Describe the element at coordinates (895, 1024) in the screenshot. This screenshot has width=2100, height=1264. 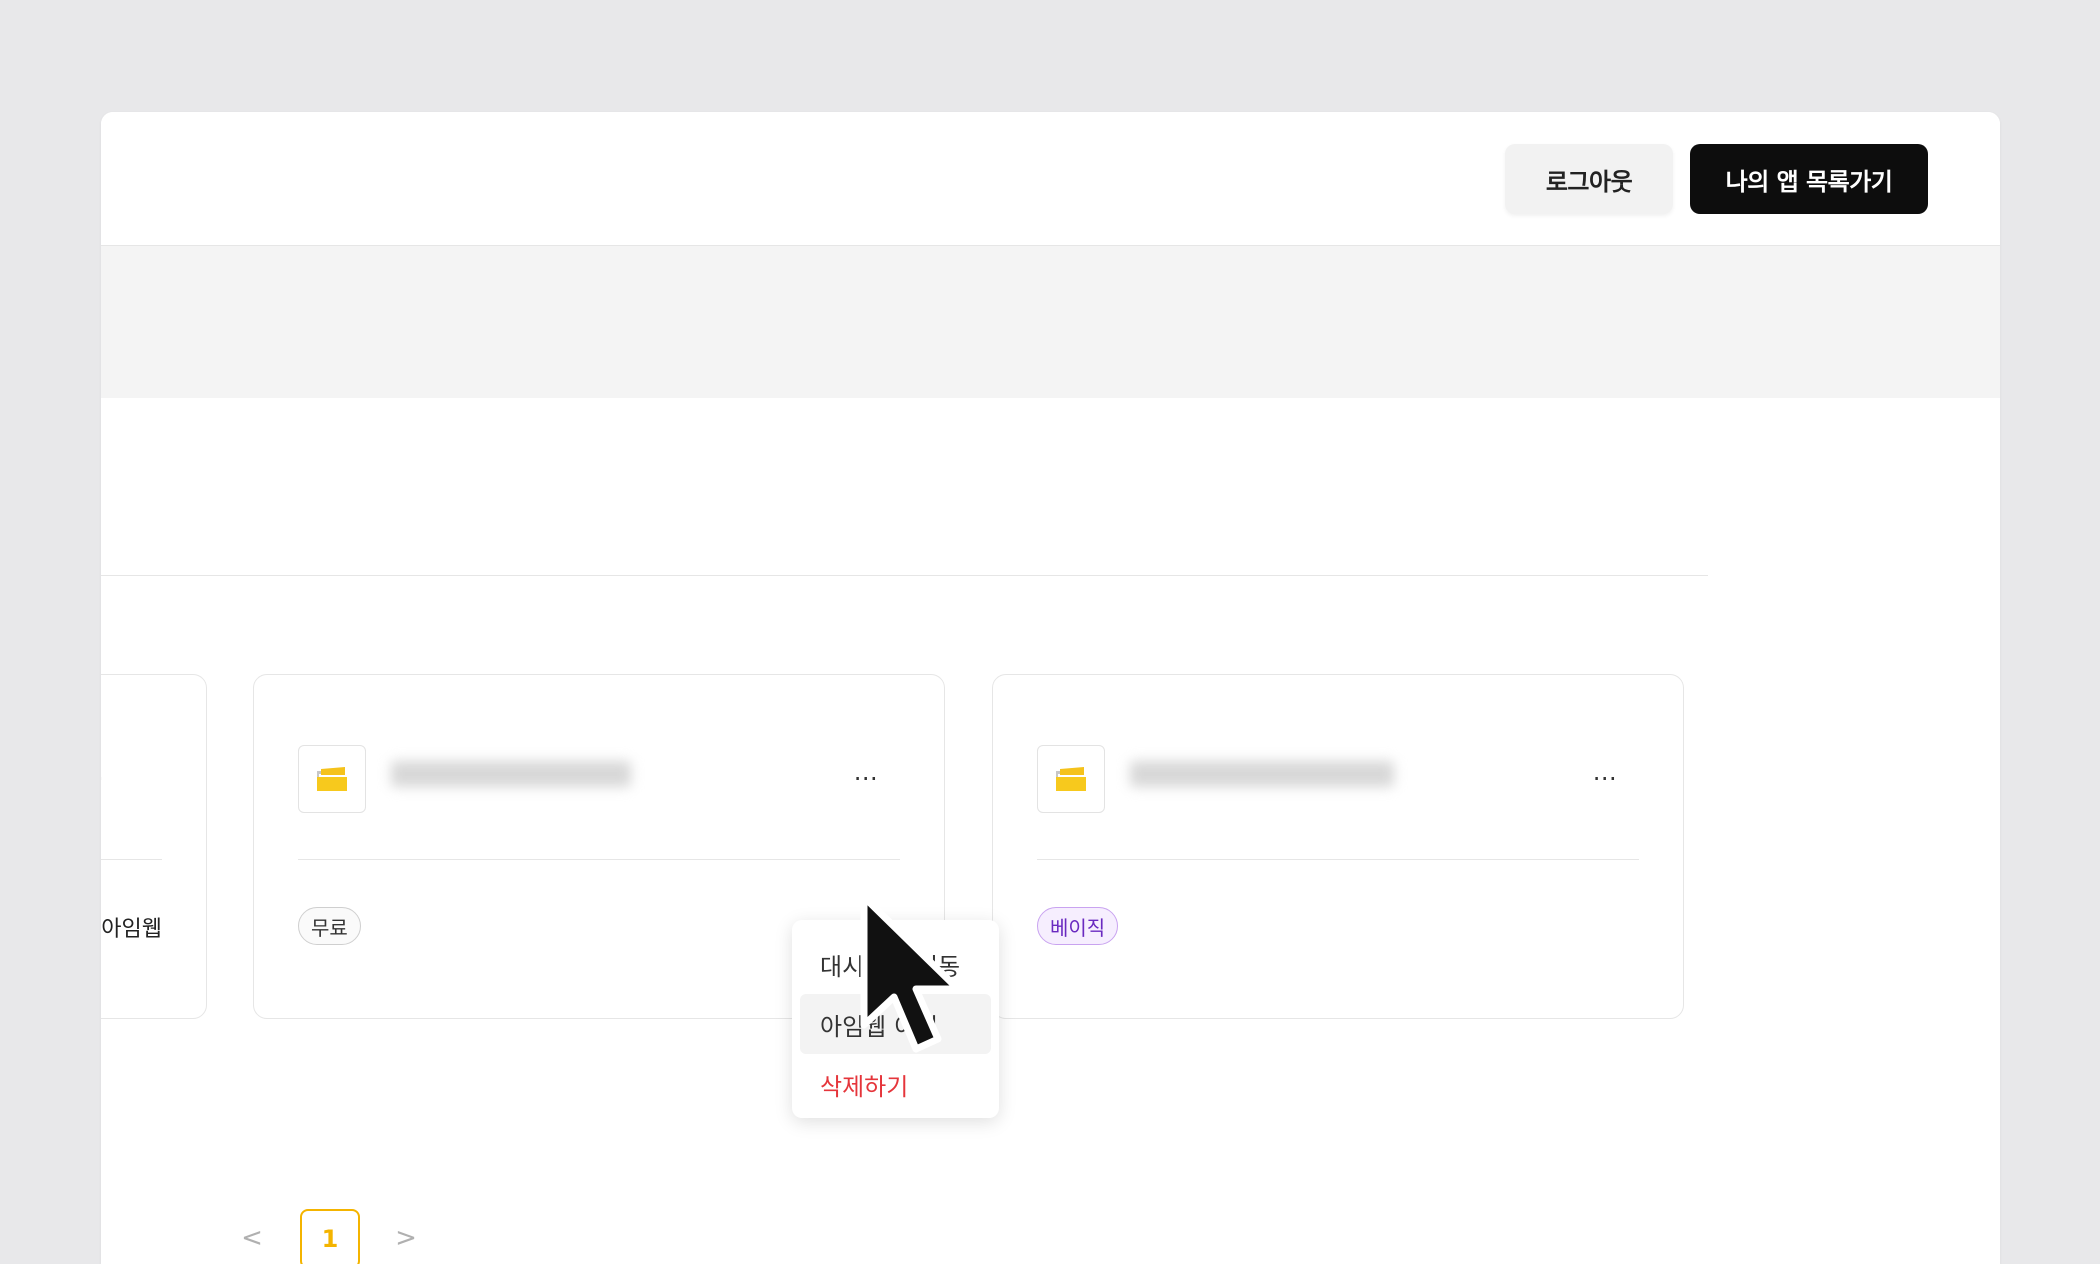
I see `menu-item-migrate: 아임웹 이전` at that location.